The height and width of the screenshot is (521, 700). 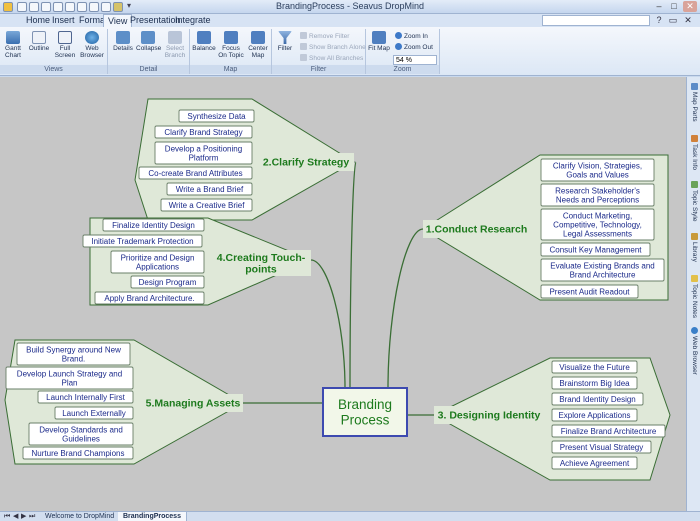 I want to click on doc-tab-branding-process: BrandingProcess, so click(x=152, y=516).